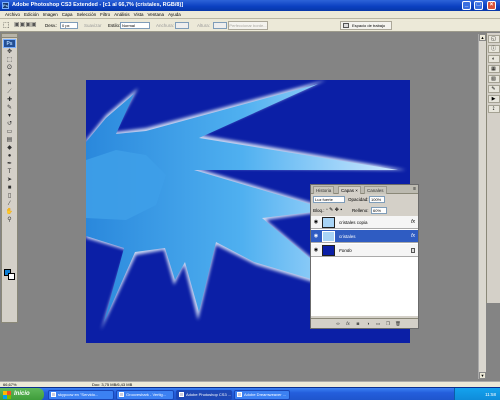 Image resolution: width=500 pixels, height=400 pixels. I want to click on selection-mode-icons: ▣▣▣▣, so click(25, 25).